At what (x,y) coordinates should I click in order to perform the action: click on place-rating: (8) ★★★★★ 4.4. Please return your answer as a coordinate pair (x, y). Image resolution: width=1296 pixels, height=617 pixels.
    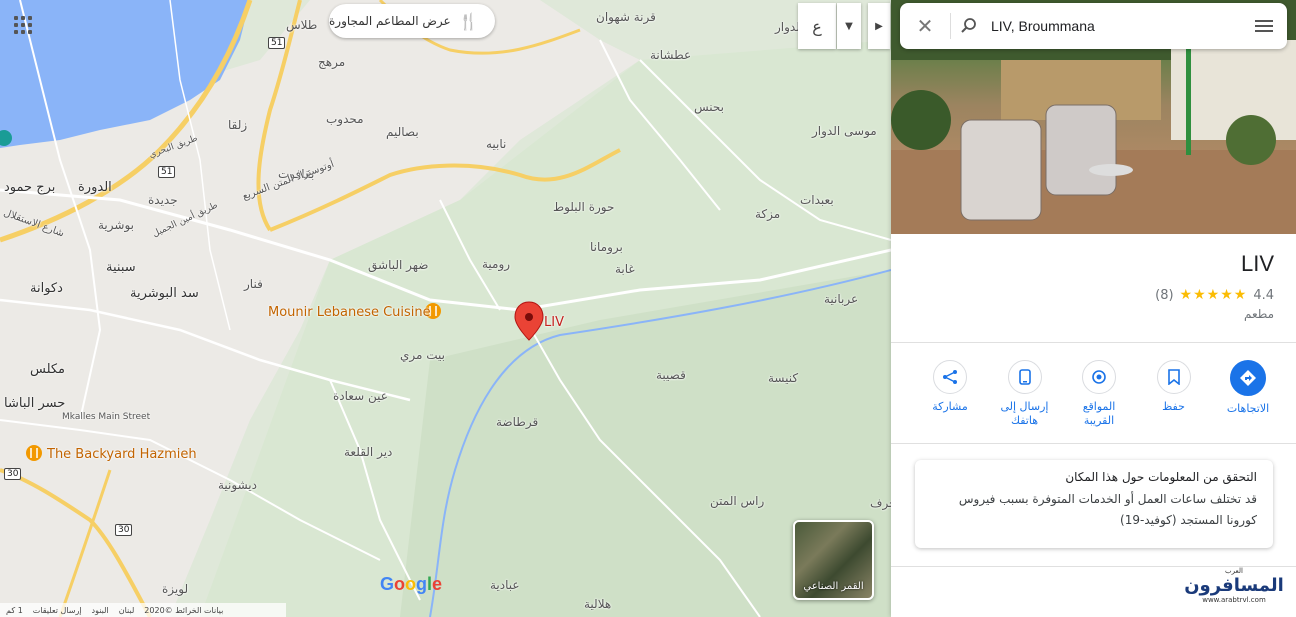
    Looking at the image, I should click on (1214, 295).